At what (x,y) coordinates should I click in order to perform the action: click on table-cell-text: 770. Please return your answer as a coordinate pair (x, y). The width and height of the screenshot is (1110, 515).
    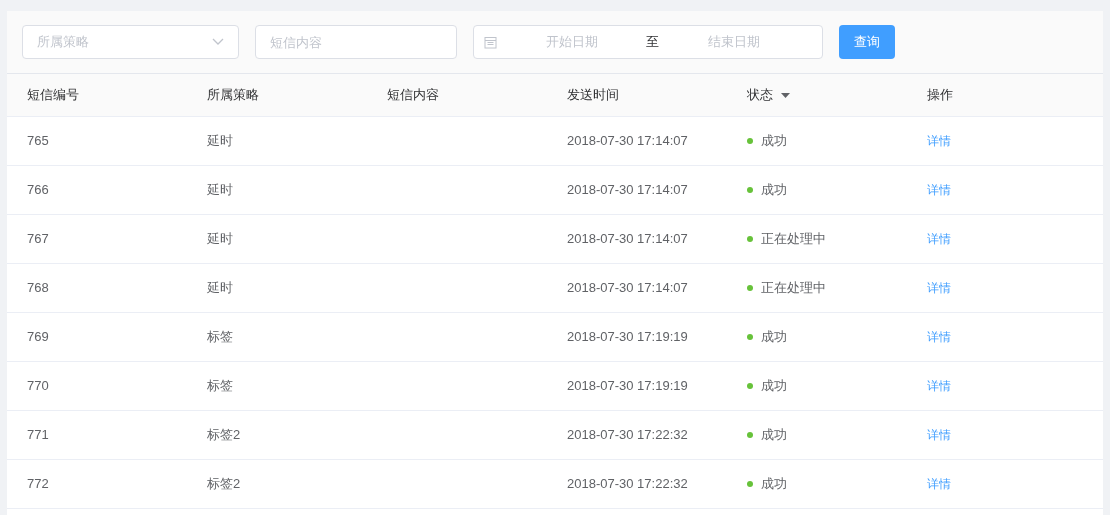
    Looking at the image, I should click on (38, 386).